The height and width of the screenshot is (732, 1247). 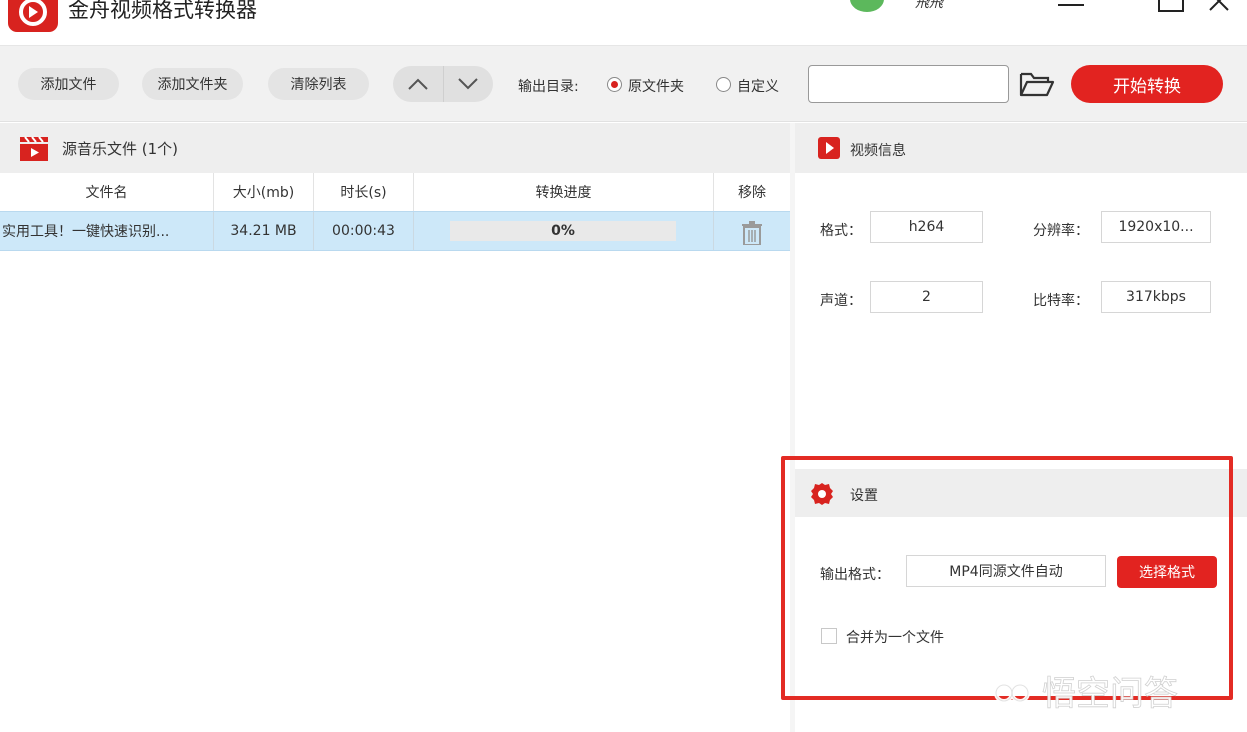 I want to click on move-buttons, so click(x=443, y=84).